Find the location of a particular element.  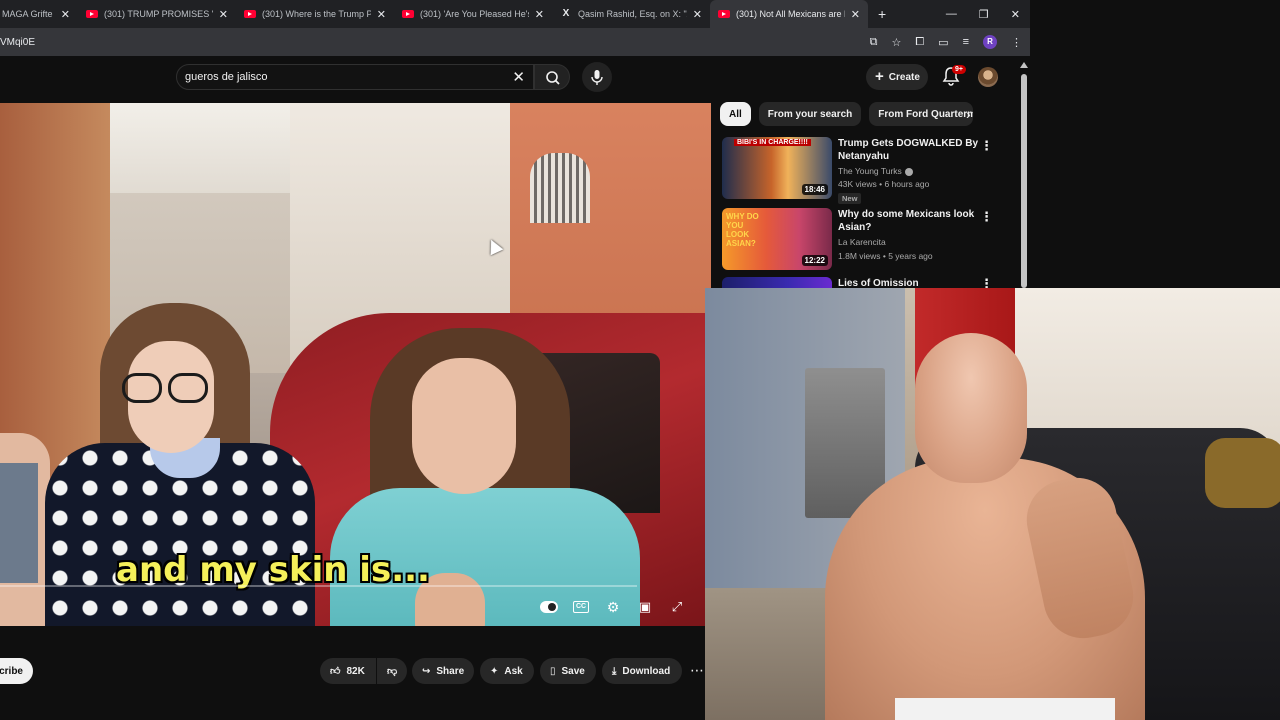

install-app-icon: ⧉ is located at coordinates (874, 42).